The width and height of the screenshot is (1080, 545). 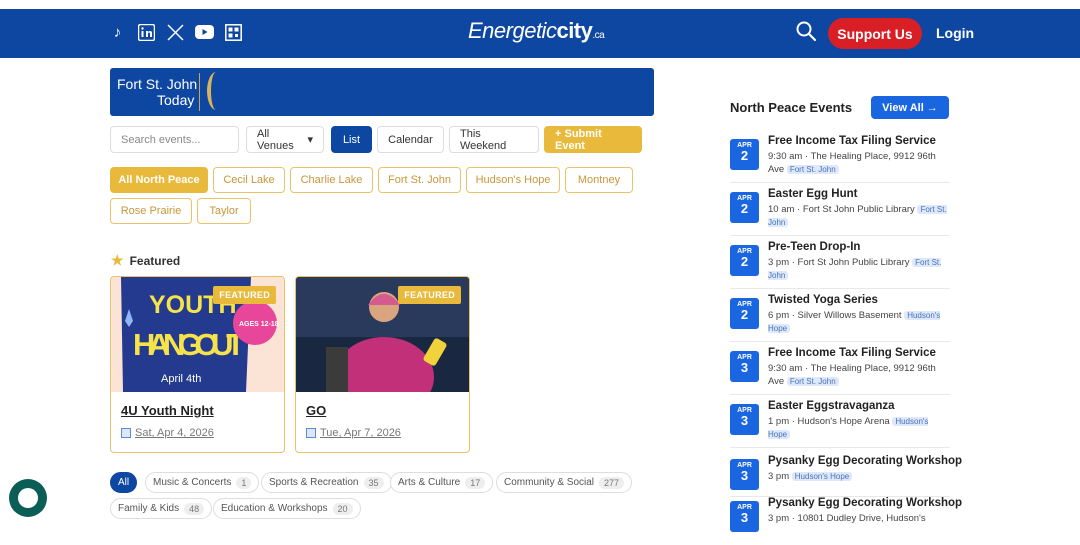 I want to click on event-name: Pre-Teen Drop-In, so click(x=814, y=247).